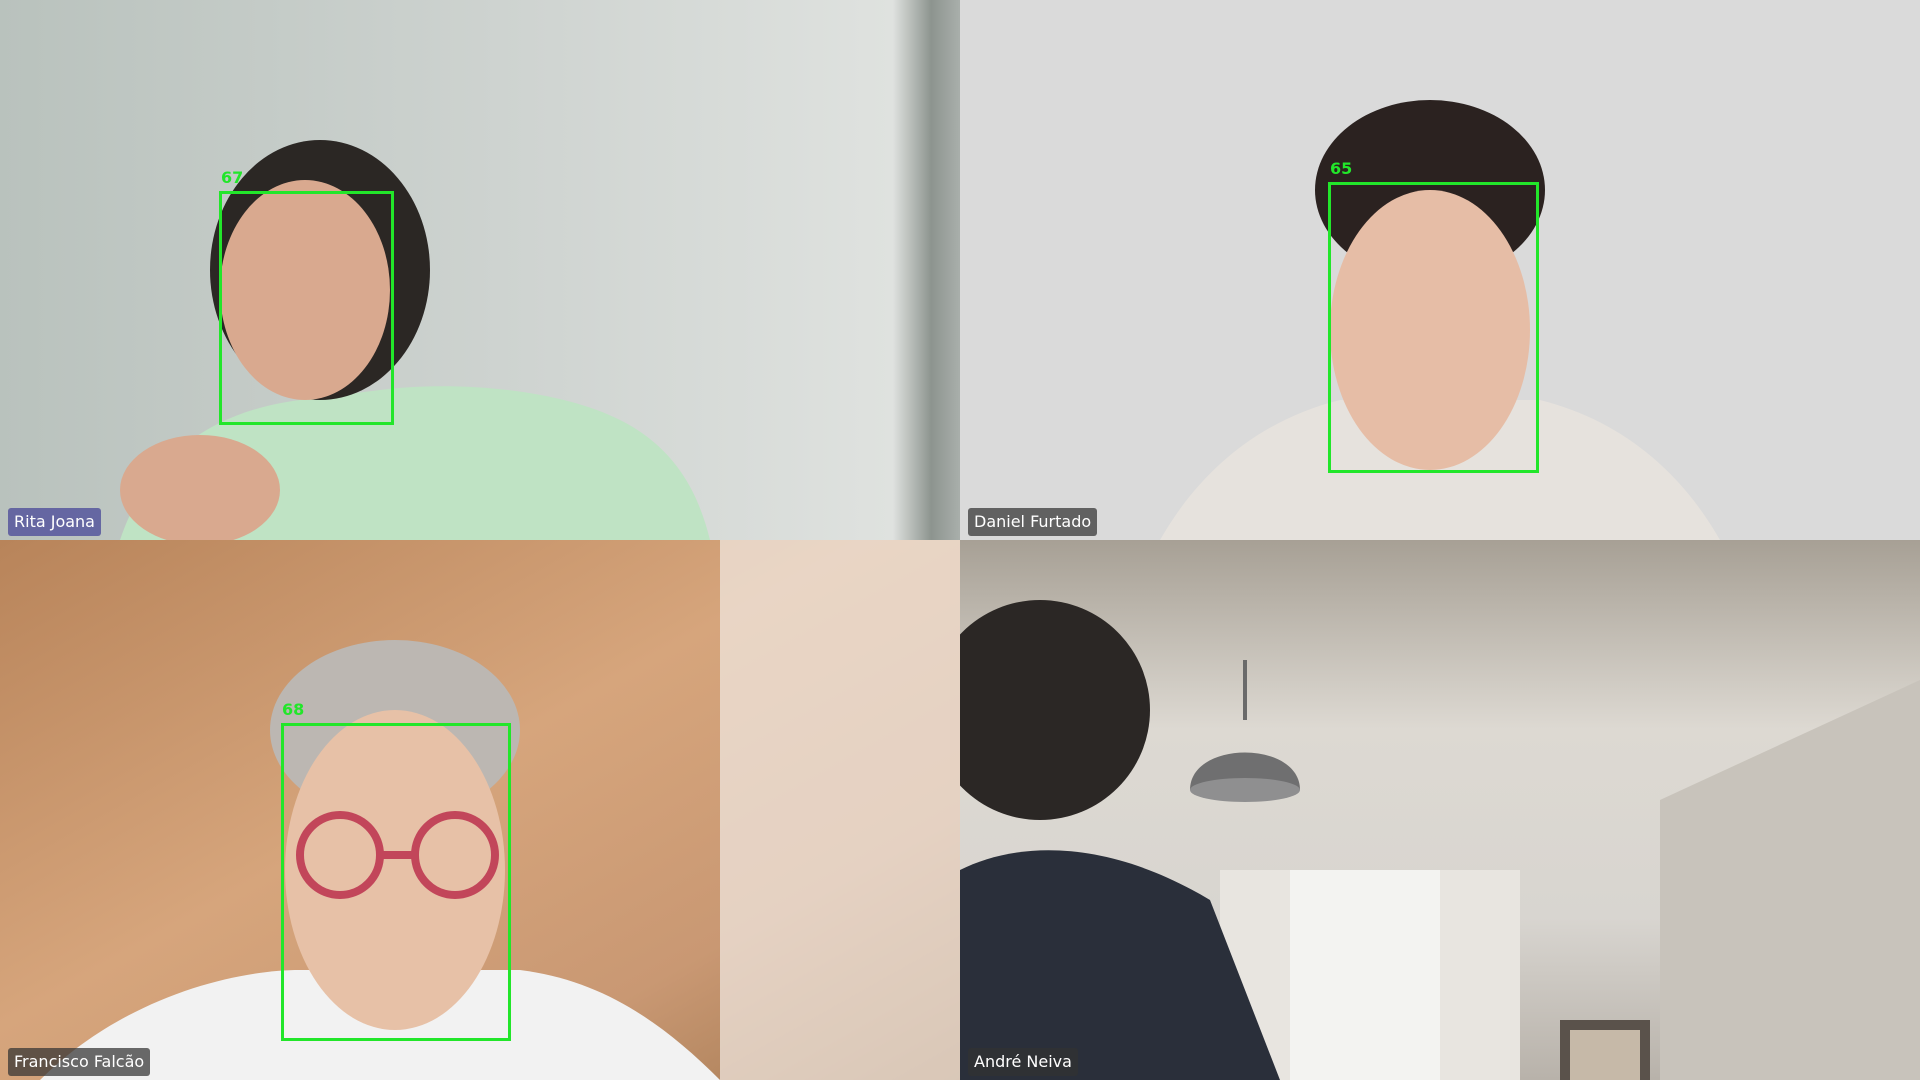 This screenshot has width=1920, height=1080. I want to click on face-detection-id: 65, so click(1341, 168).